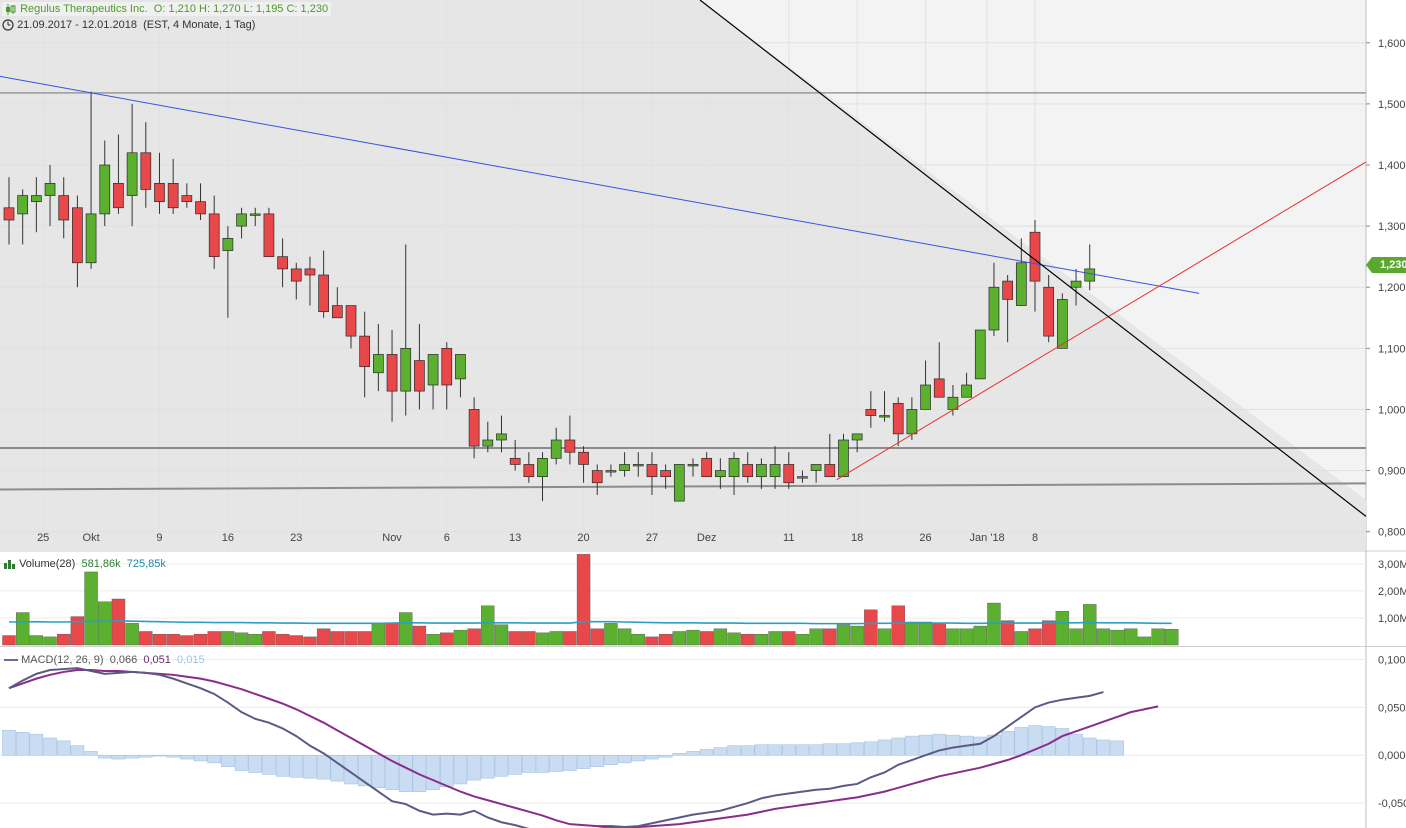  Describe the element at coordinates (85, 564) in the screenshot. I see `volume-header: Volume(28) 581,86k 725,85k` at that location.